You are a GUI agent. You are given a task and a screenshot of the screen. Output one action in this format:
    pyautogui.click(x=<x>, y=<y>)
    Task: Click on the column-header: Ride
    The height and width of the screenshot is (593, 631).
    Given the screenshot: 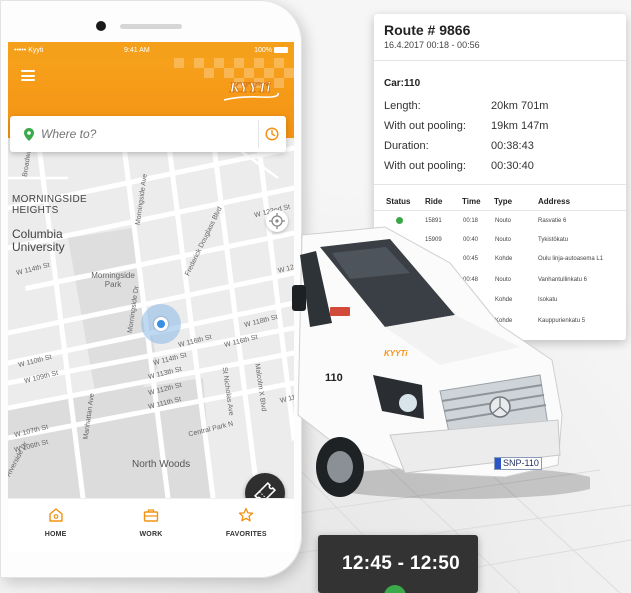 What is the action you would take?
    pyautogui.click(x=434, y=201)
    